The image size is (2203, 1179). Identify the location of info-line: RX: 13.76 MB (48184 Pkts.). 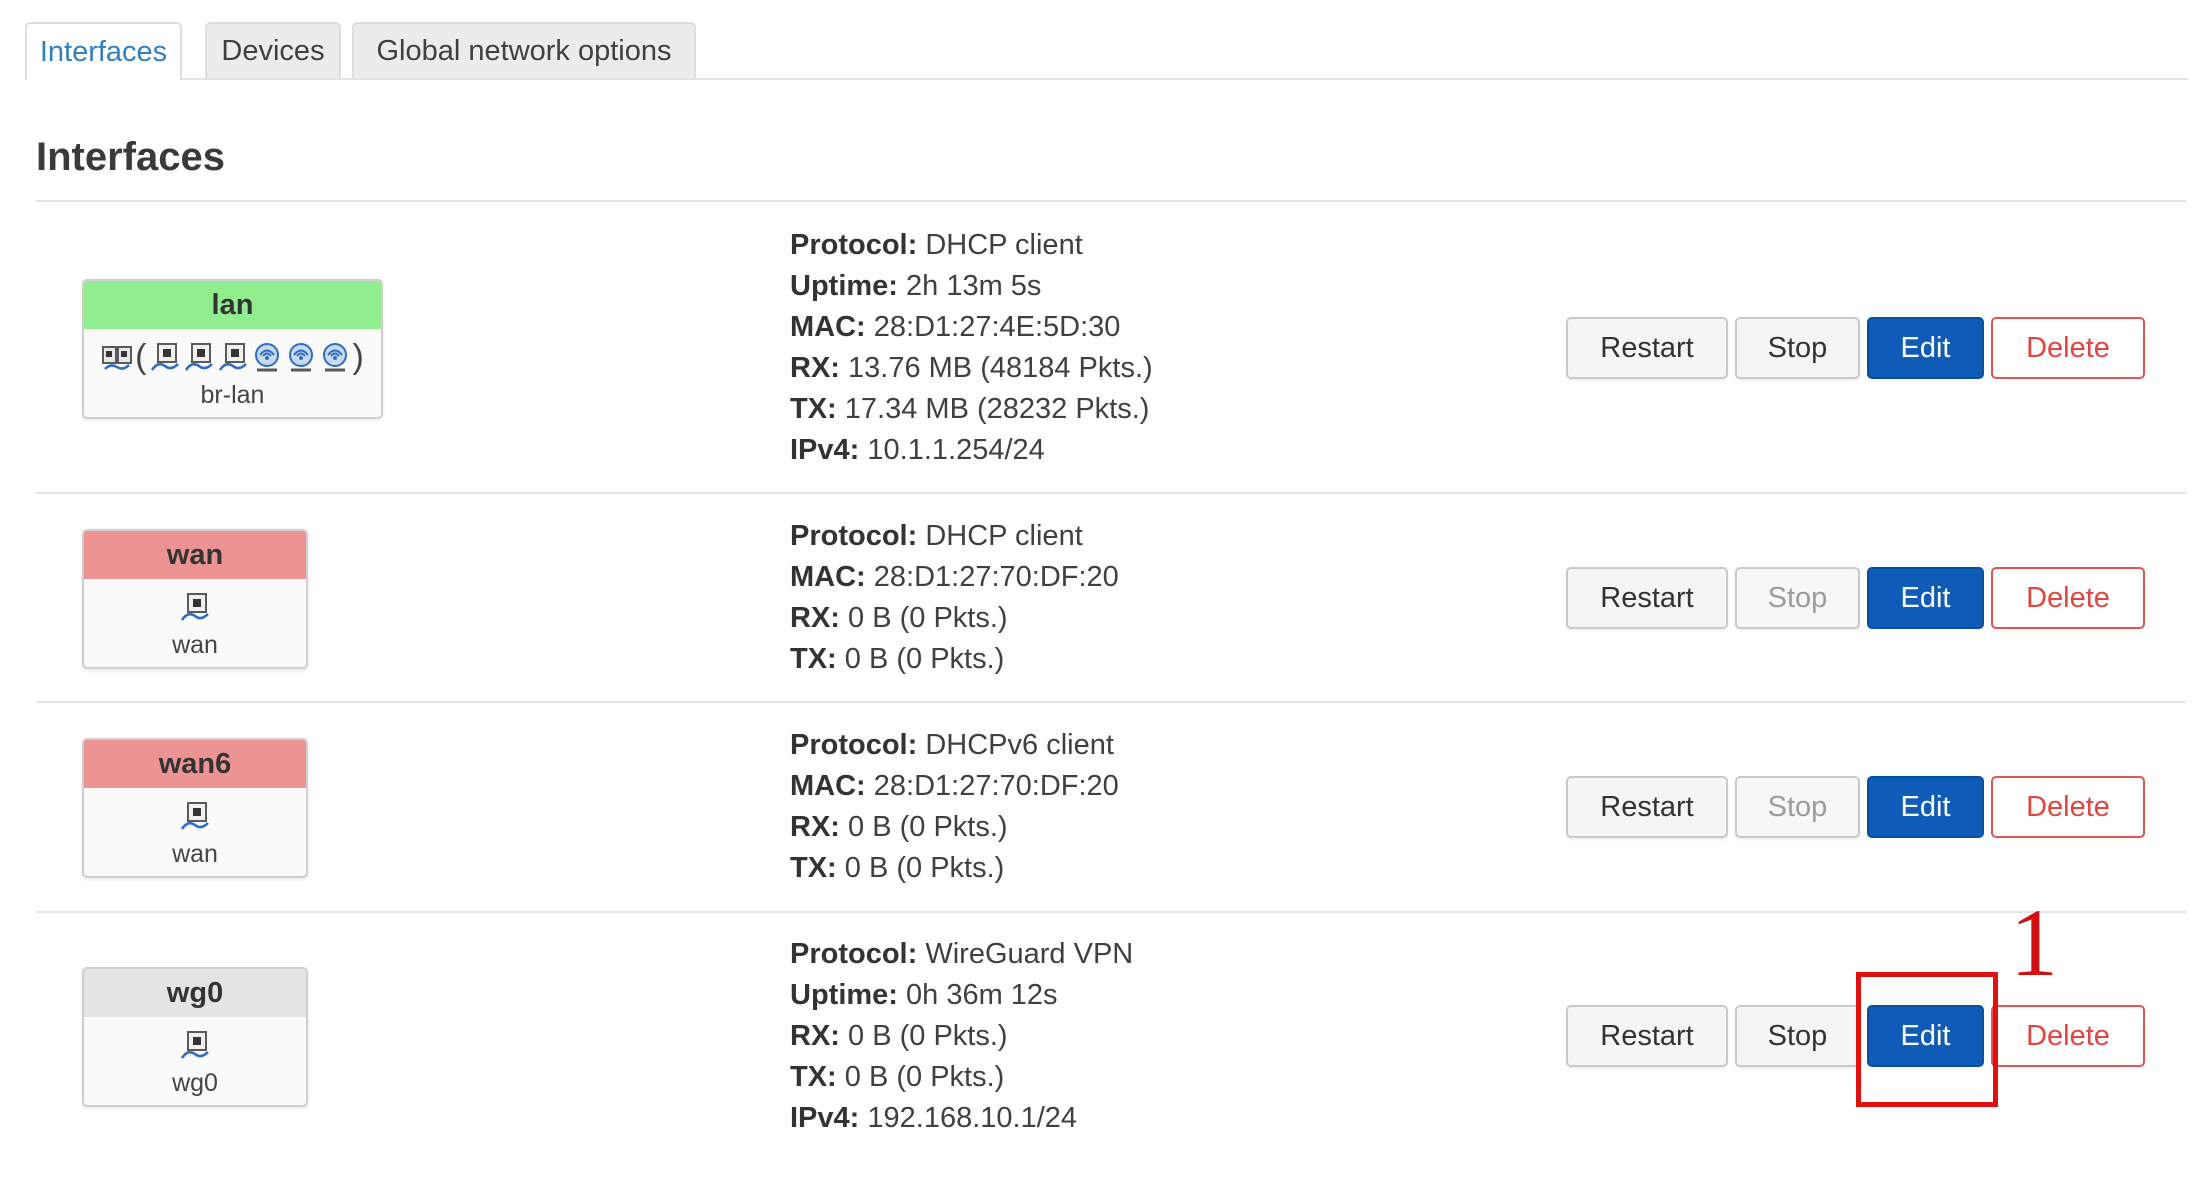
(971, 368).